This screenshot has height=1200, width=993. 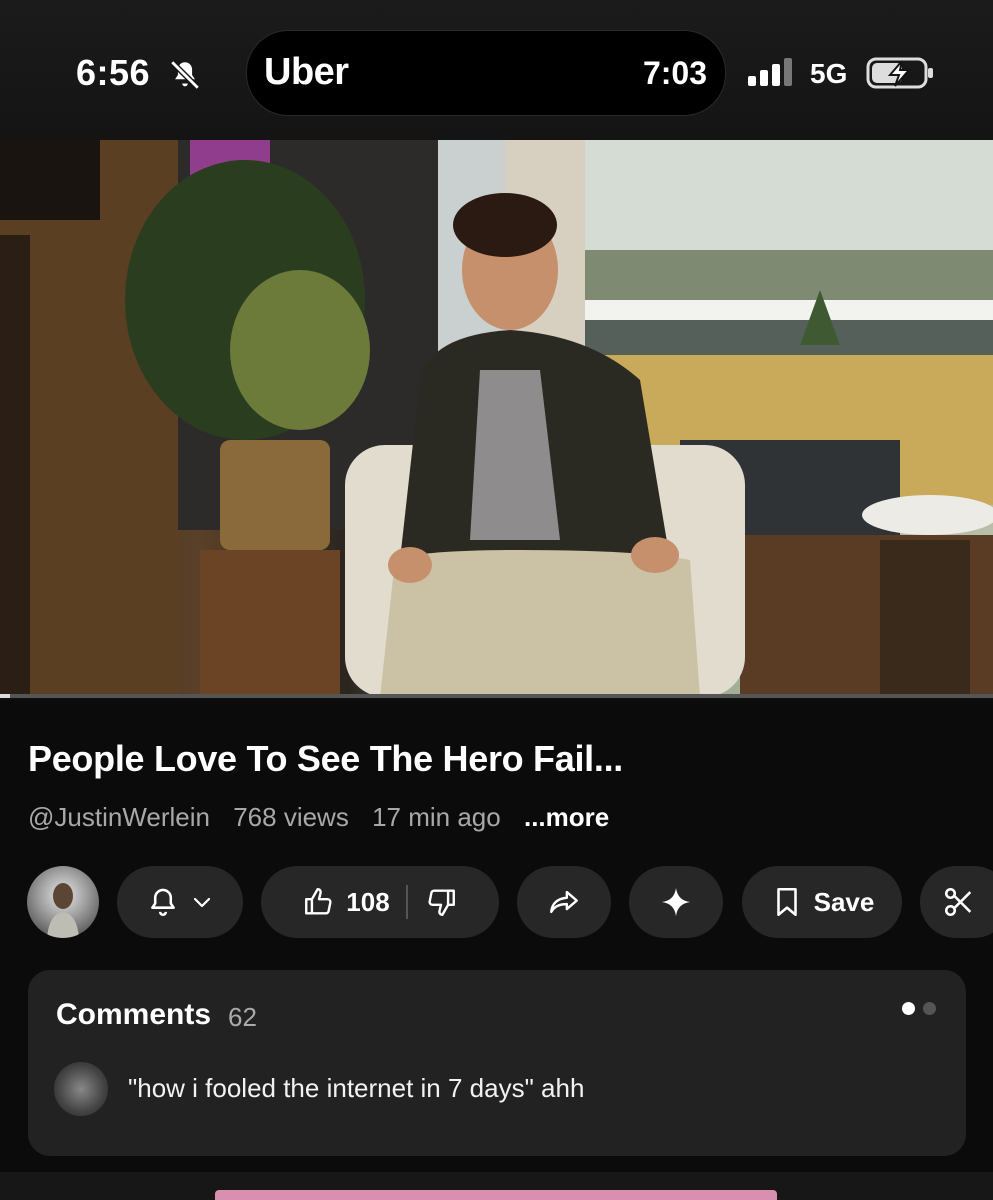 What do you see at coordinates (319, 902) in the screenshot?
I see `thumbs-up-icon` at bounding box center [319, 902].